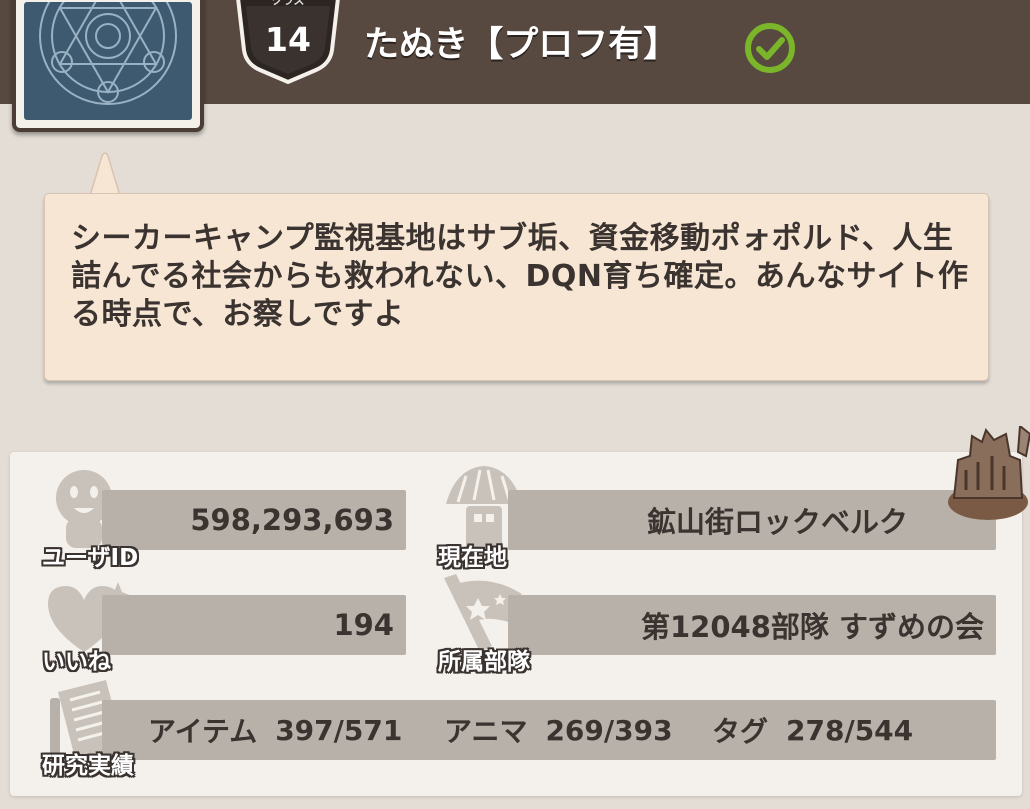 The width and height of the screenshot is (1030, 809). I want to click on research-anima: アニマ 269/393, so click(558, 730).